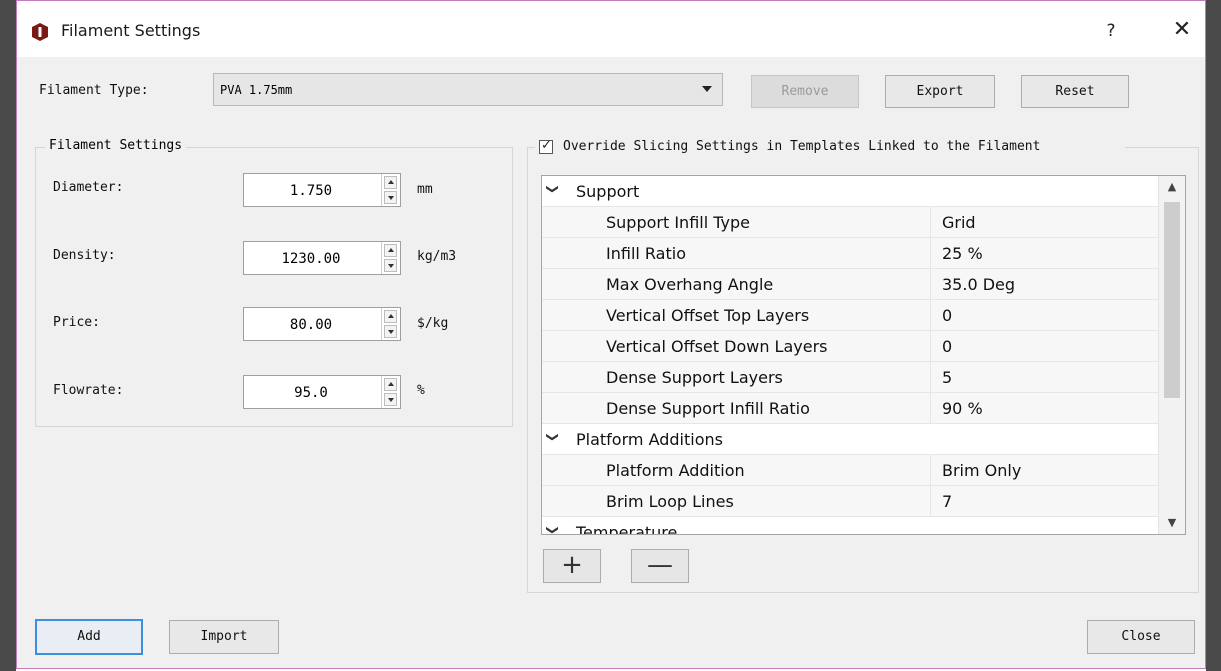 The width and height of the screenshot is (1221, 671). Describe the element at coordinates (1111, 31) in the screenshot. I see `help-button: ?` at that location.